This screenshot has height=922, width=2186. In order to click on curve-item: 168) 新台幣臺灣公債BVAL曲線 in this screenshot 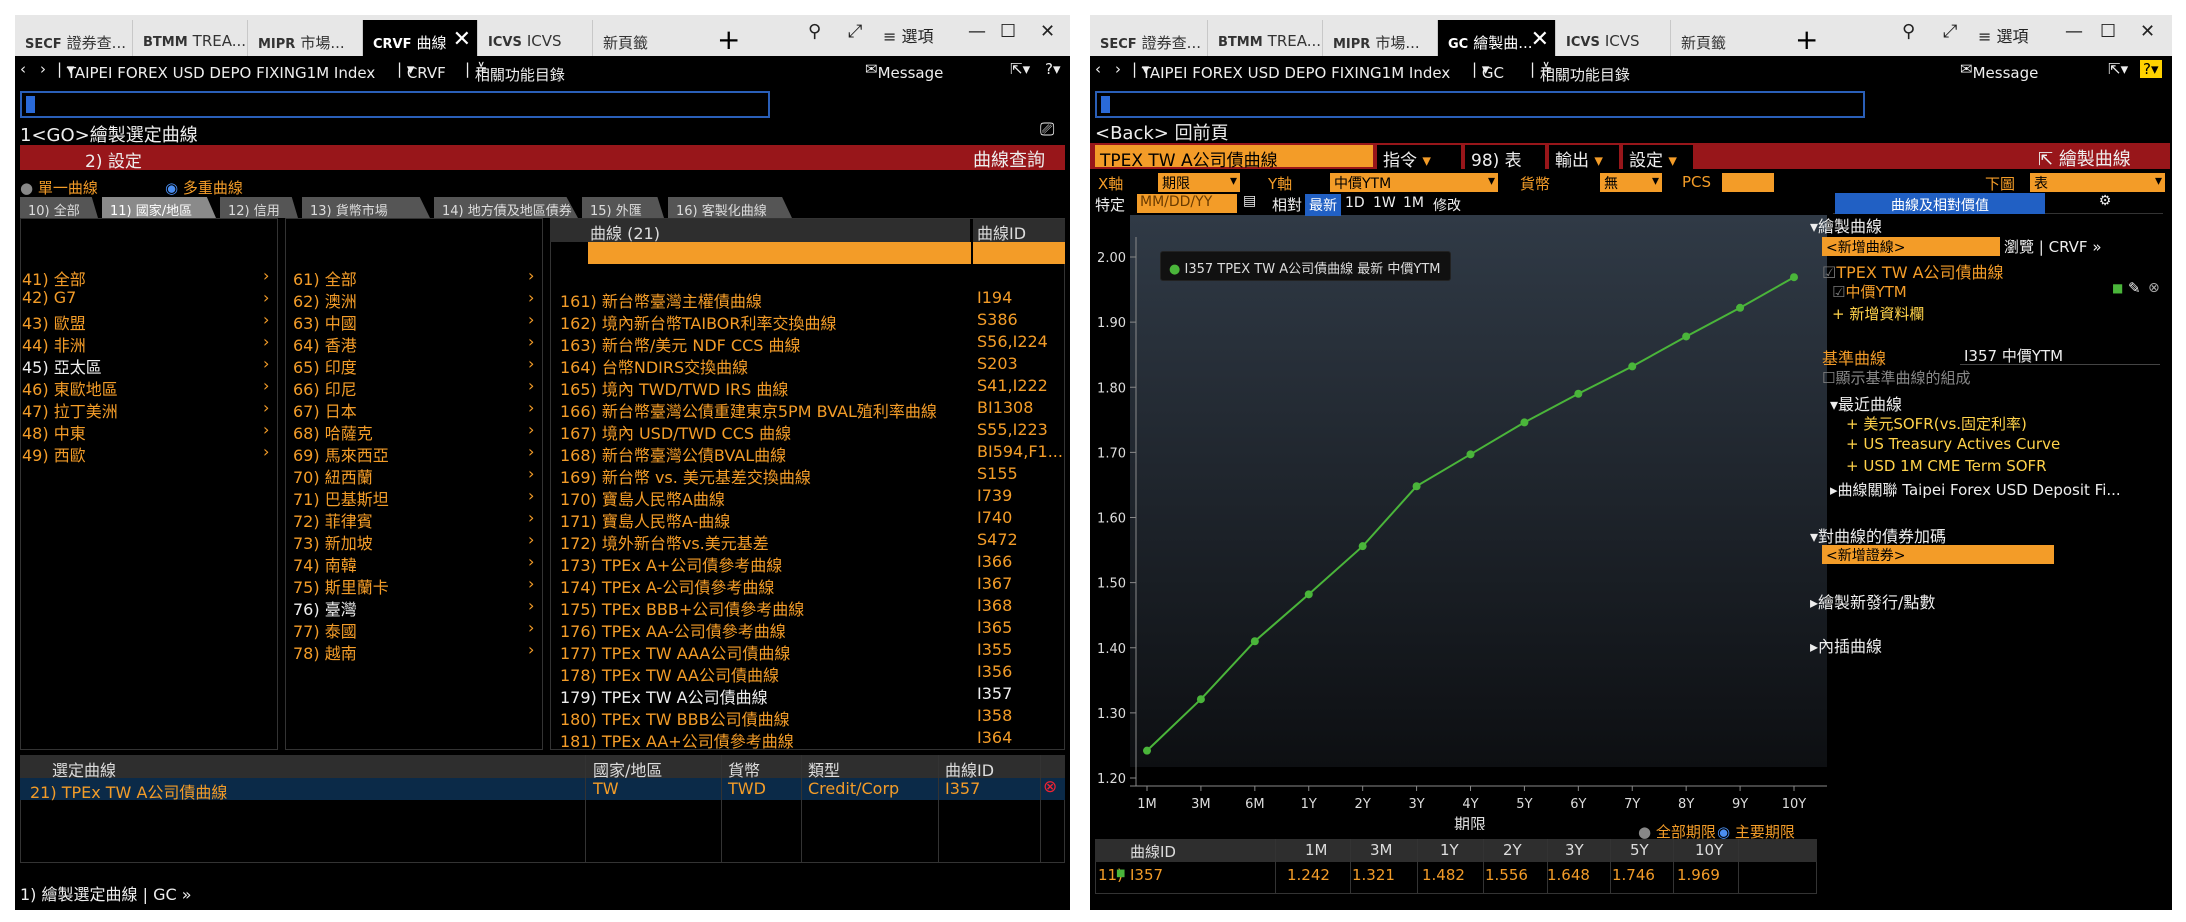, I will do `click(673, 454)`.